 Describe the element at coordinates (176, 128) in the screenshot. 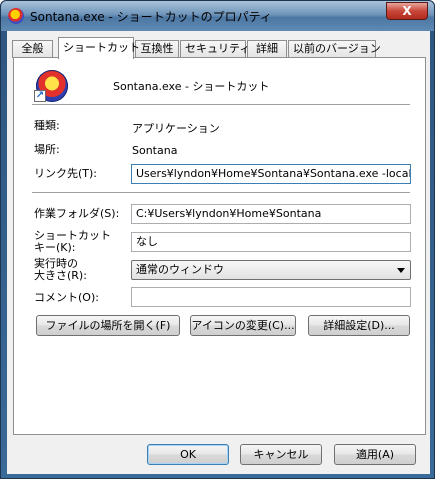

I see `type-value: アプリケーション` at that location.